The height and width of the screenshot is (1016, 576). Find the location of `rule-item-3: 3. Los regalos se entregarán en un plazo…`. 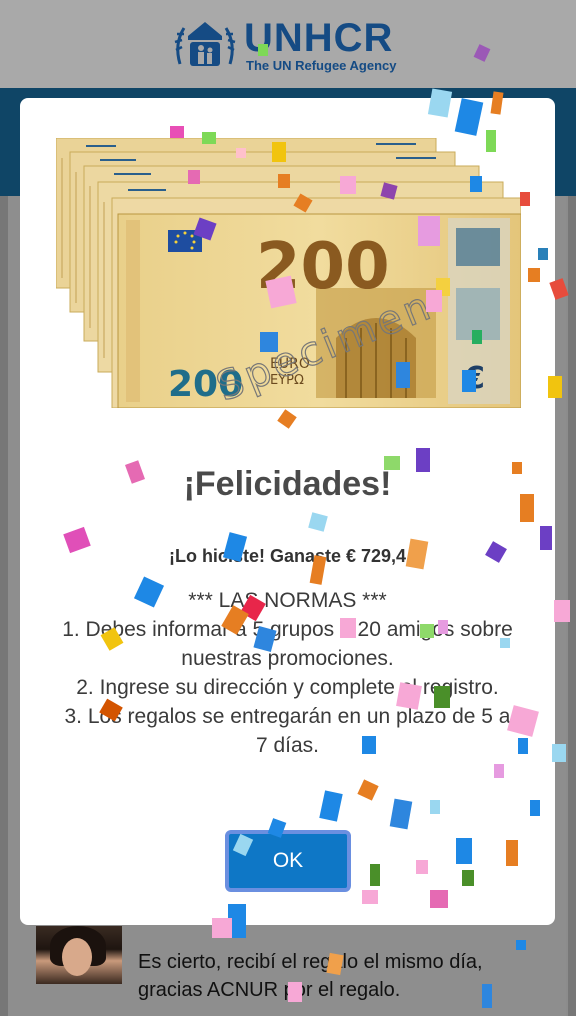

rule-item-3: 3. Los regalos se entregarán en un plazo… is located at coordinates (287, 731).